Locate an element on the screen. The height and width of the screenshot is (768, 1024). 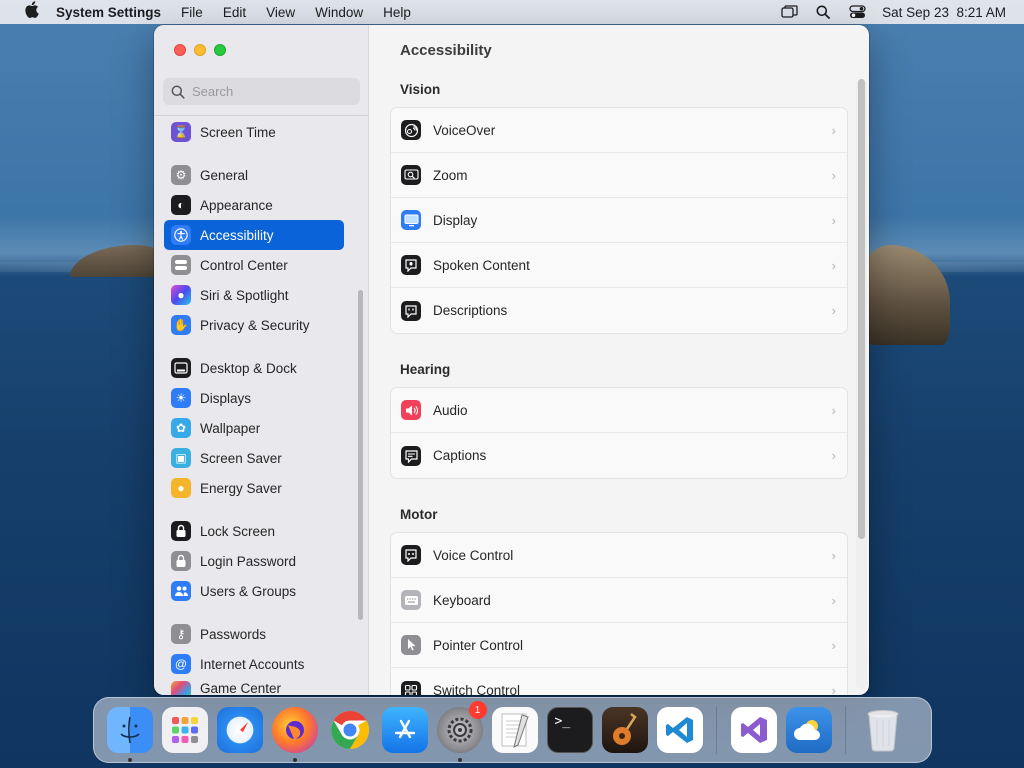
row-voiceover: VoiceOver › is located at coordinates (619, 130).